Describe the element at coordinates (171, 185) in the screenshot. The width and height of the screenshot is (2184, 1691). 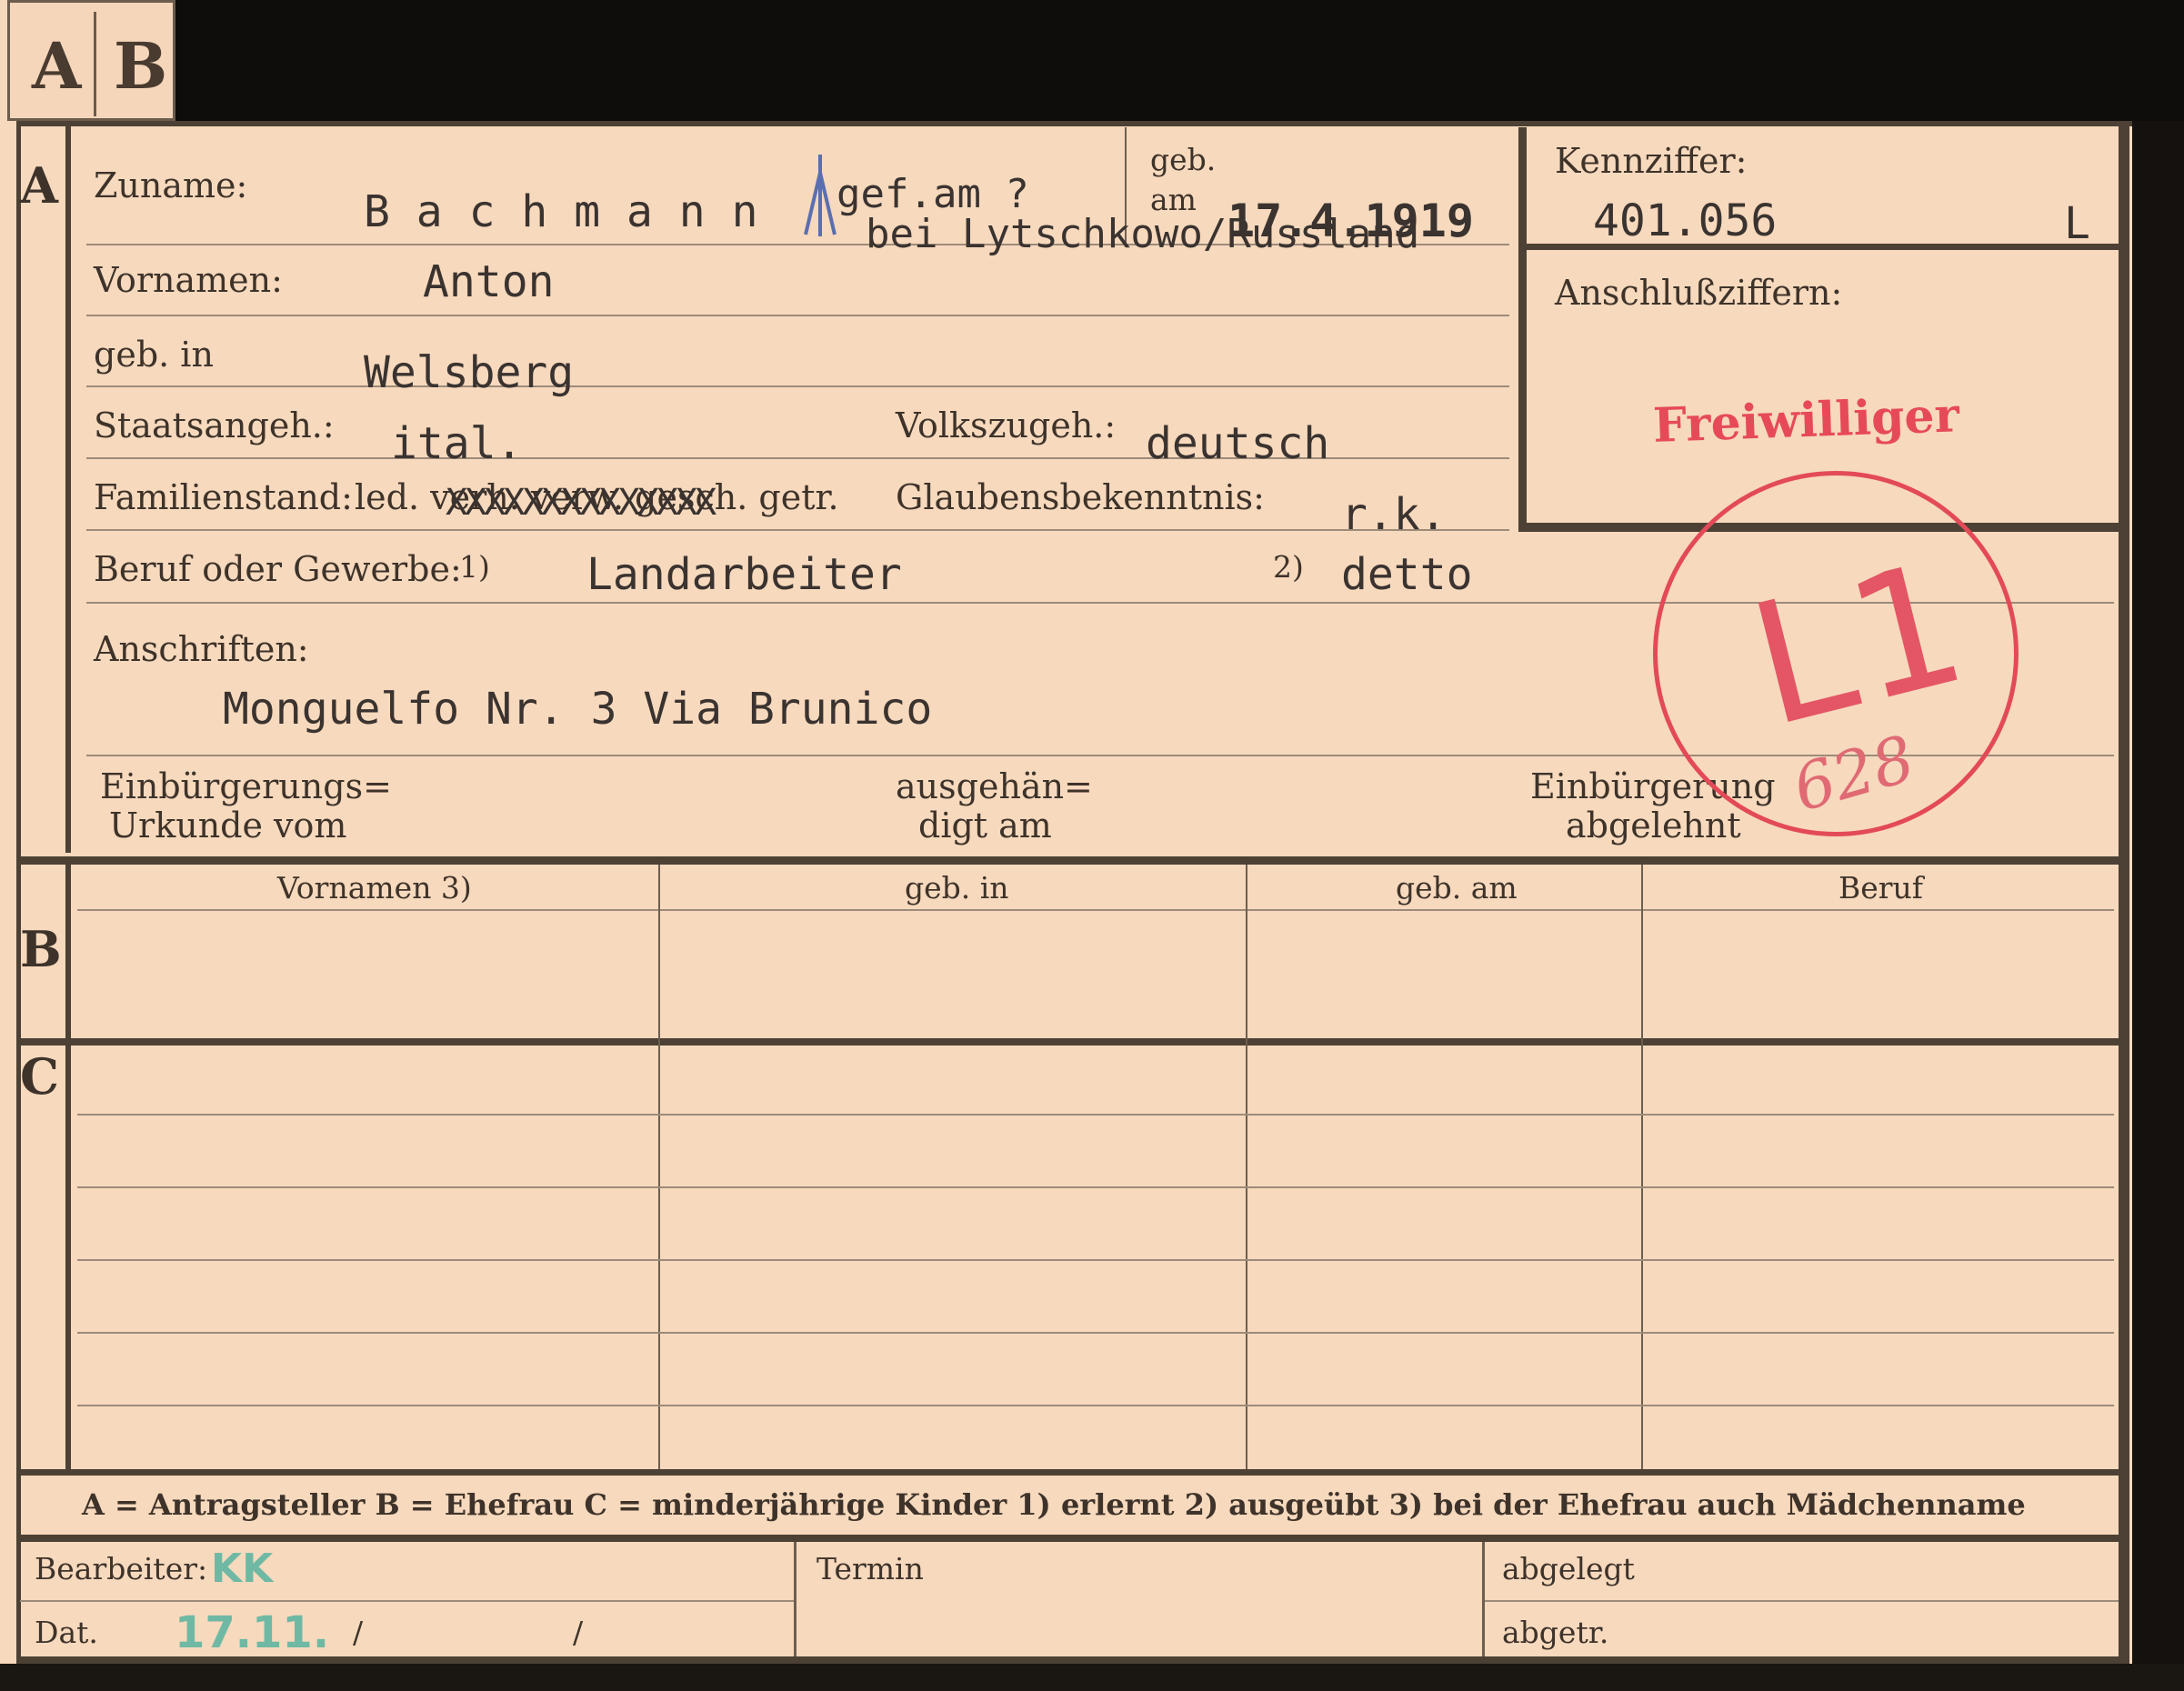
I see `zuname-label: Zuname:` at that location.